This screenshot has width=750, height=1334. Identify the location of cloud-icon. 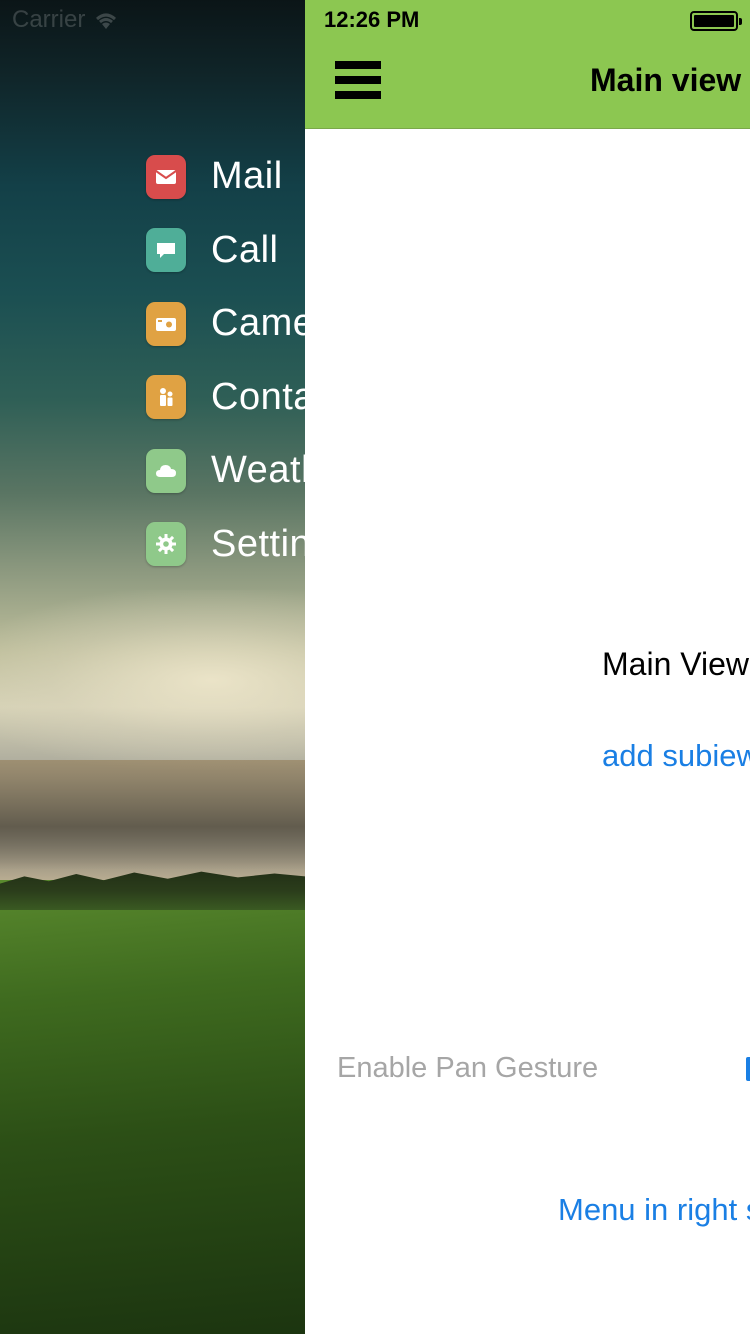
(166, 470).